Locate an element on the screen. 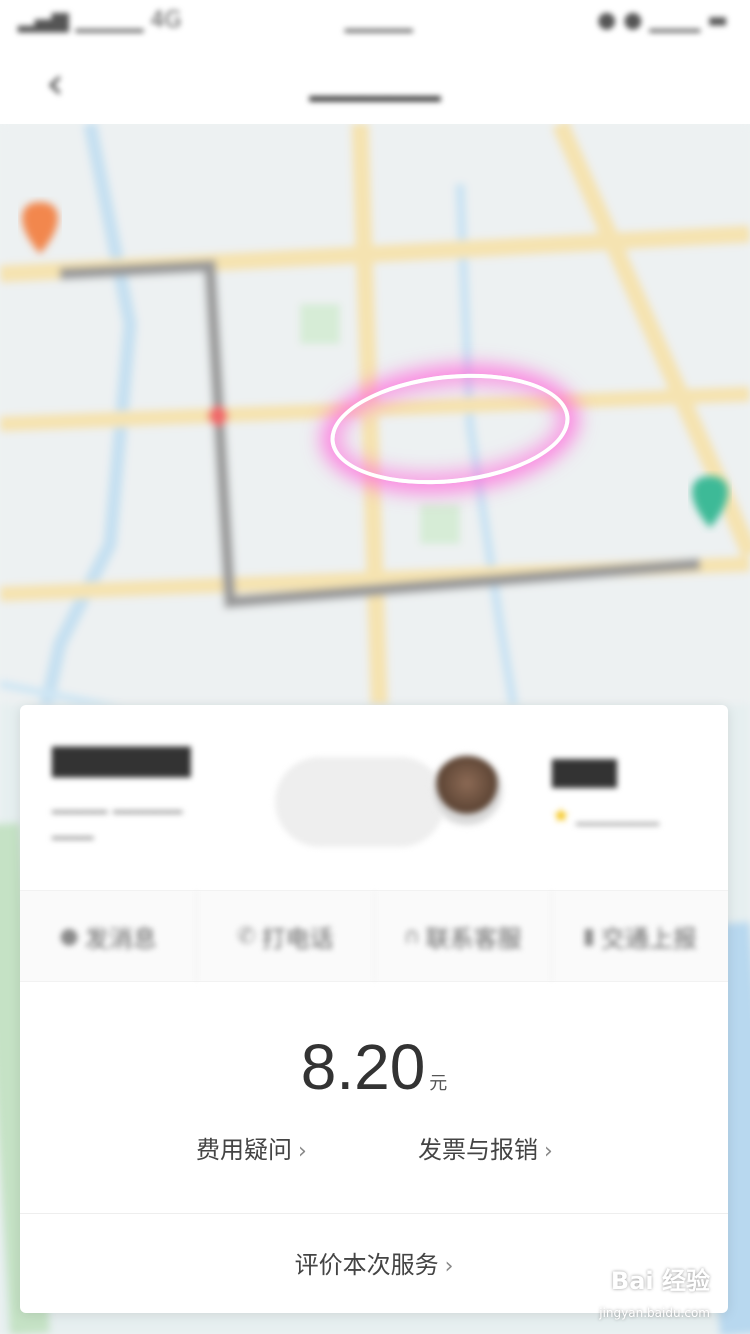 The height and width of the screenshot is (1334, 750). contact-support-button: ∩ 联系客服 is located at coordinates (463, 936).